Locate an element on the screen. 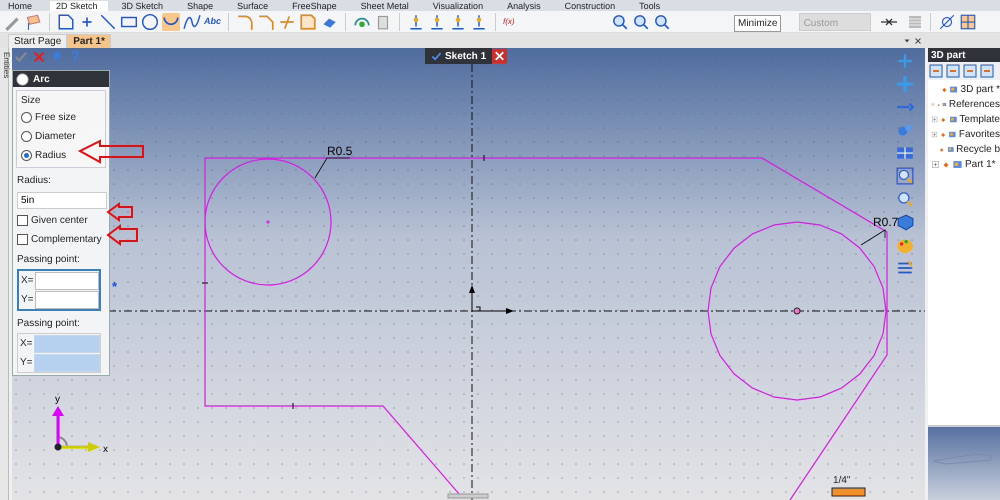  tree-item: References is located at coordinates (974, 104).